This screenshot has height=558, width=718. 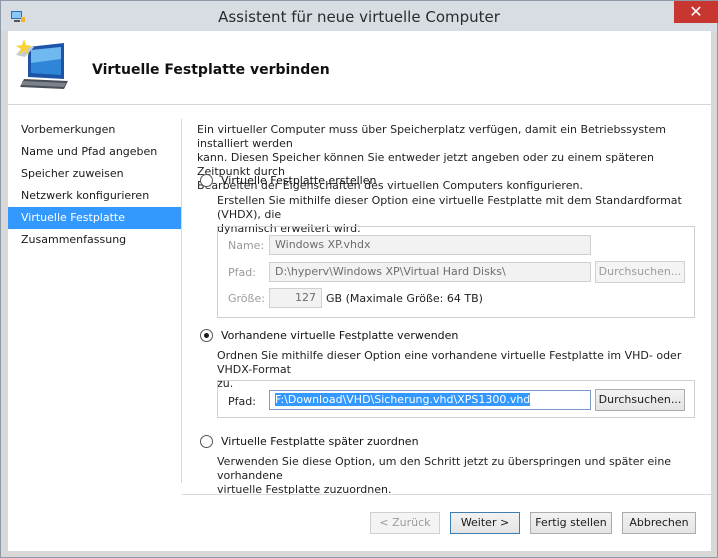 I want to click on later-vhd-label: Virtuelle Festplatte später zuordnen, so click(x=320, y=441).